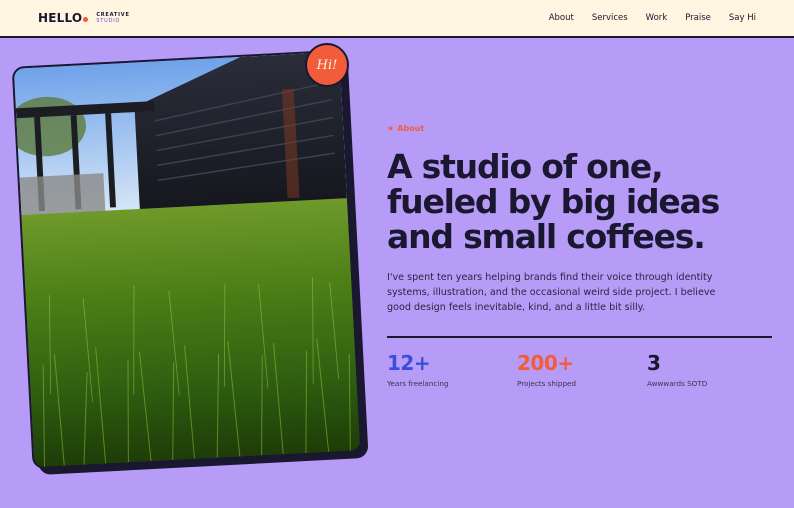 The height and width of the screenshot is (508, 794). I want to click on stat-years: 12+ Years freelancing, so click(452, 370).